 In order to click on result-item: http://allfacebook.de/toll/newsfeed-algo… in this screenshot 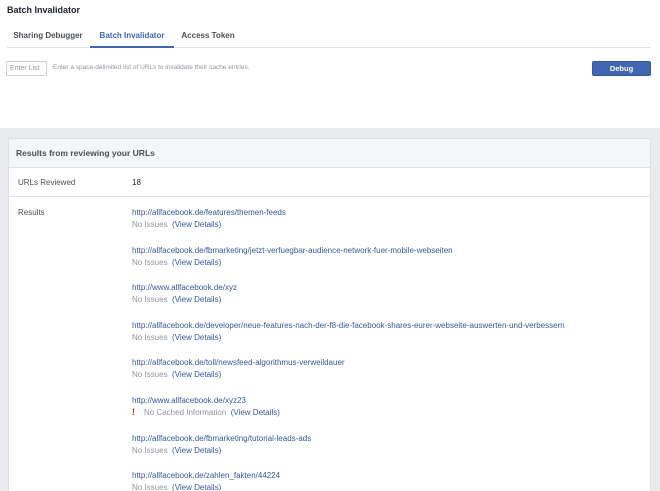, I will do `click(387, 377)`.